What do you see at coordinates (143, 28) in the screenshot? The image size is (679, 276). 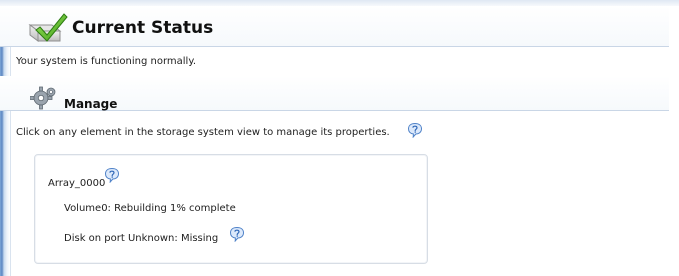 I see `page-title: Current Status` at bounding box center [143, 28].